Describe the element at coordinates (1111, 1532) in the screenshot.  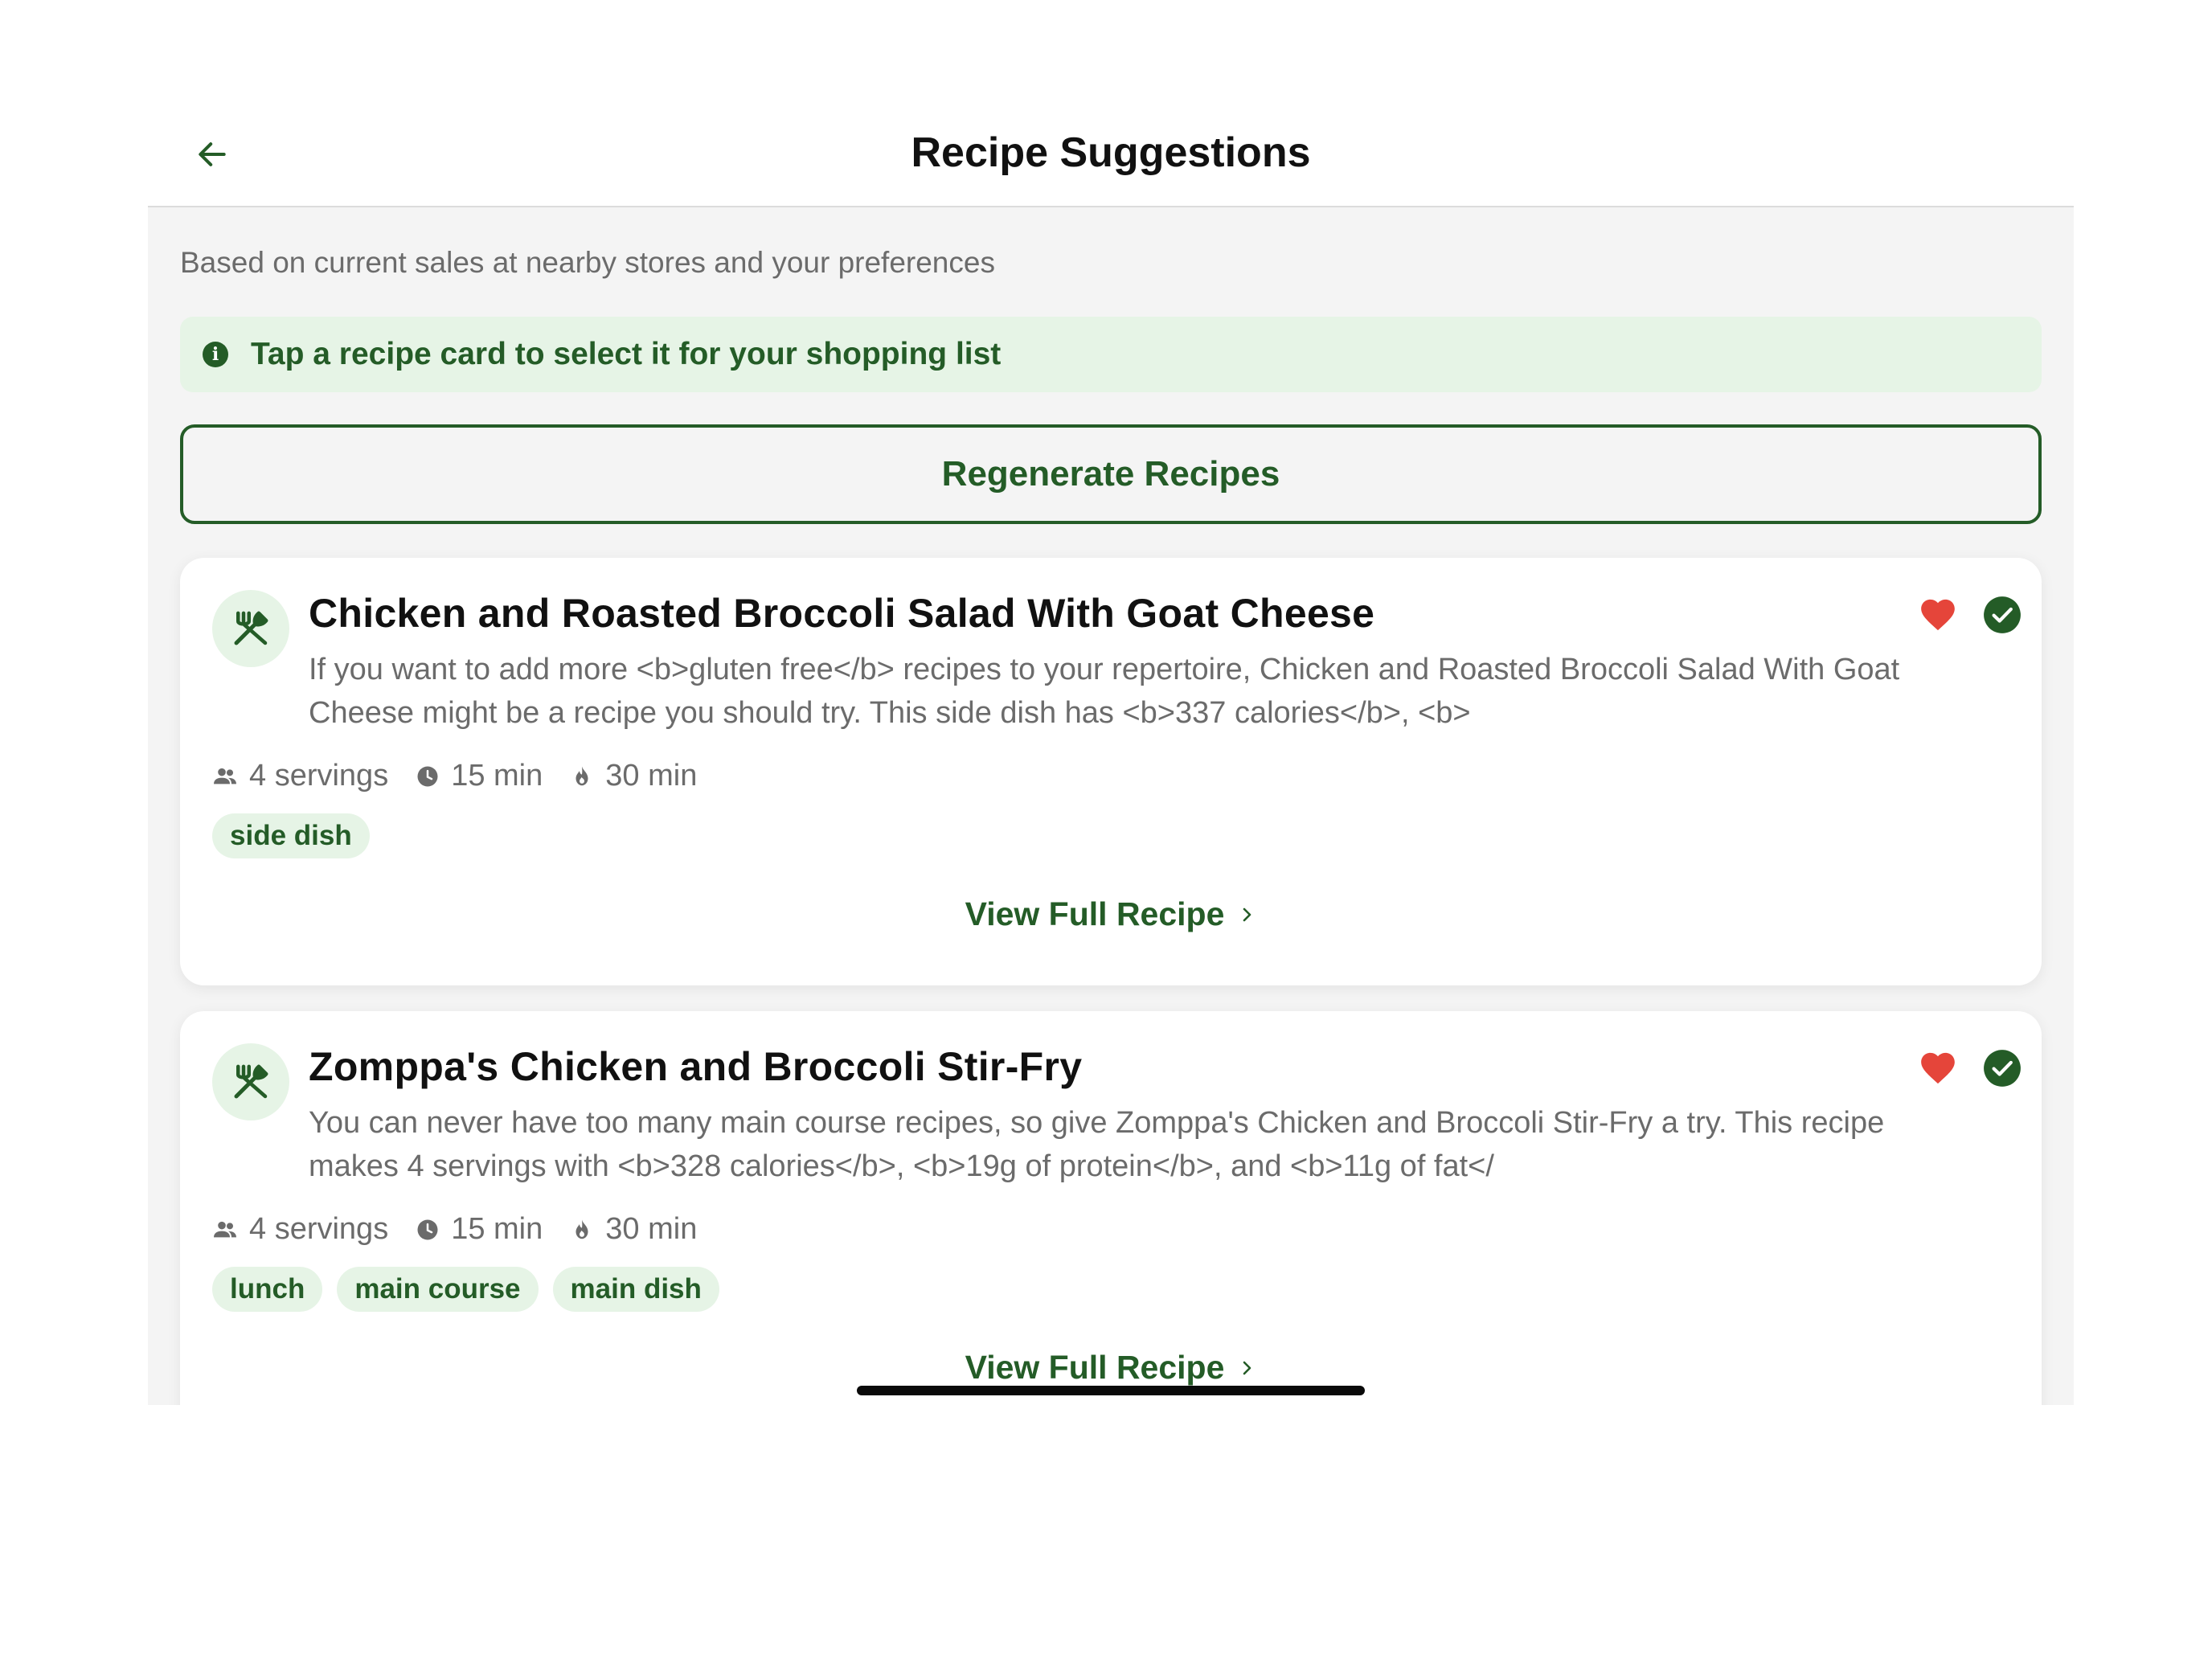
I see `below-screen-area` at that location.